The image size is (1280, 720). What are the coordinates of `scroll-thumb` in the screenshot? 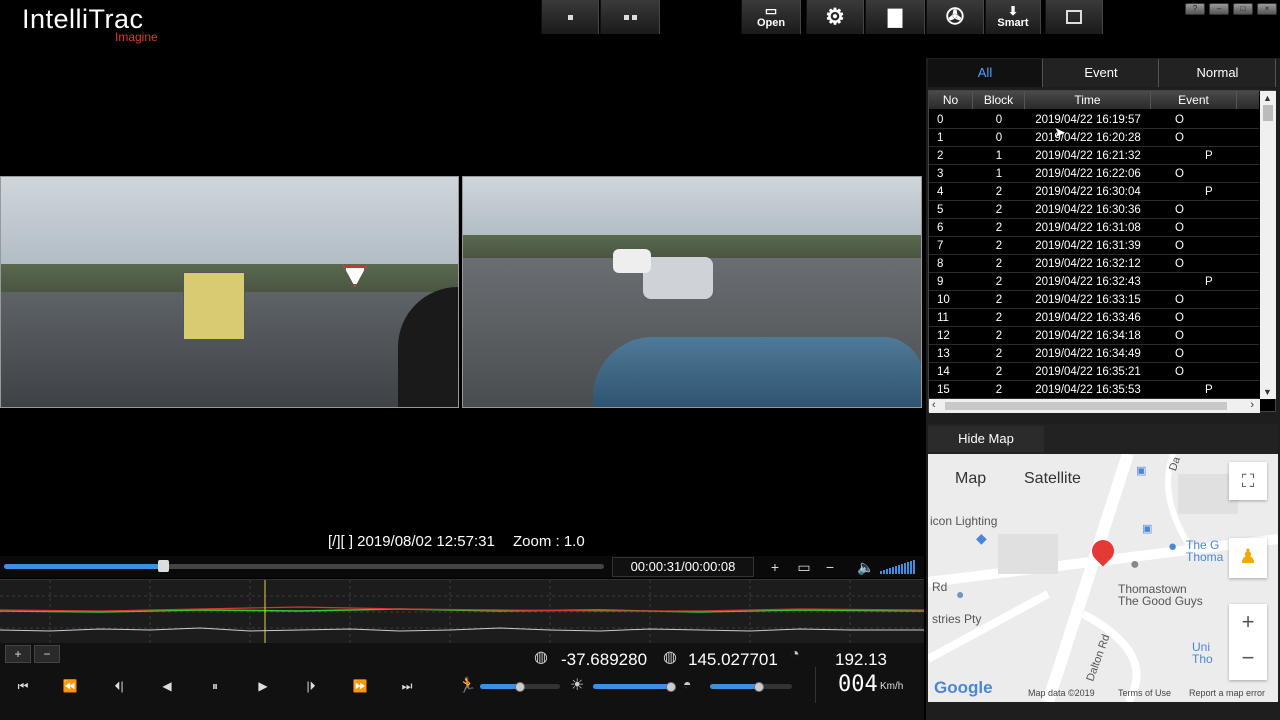 It's located at (1268, 113).